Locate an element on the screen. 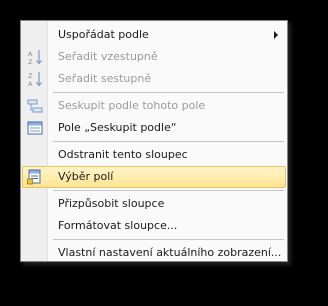  menu-item-group-by-box: Pole „Seskupit podle“ is located at coordinates (154, 128).